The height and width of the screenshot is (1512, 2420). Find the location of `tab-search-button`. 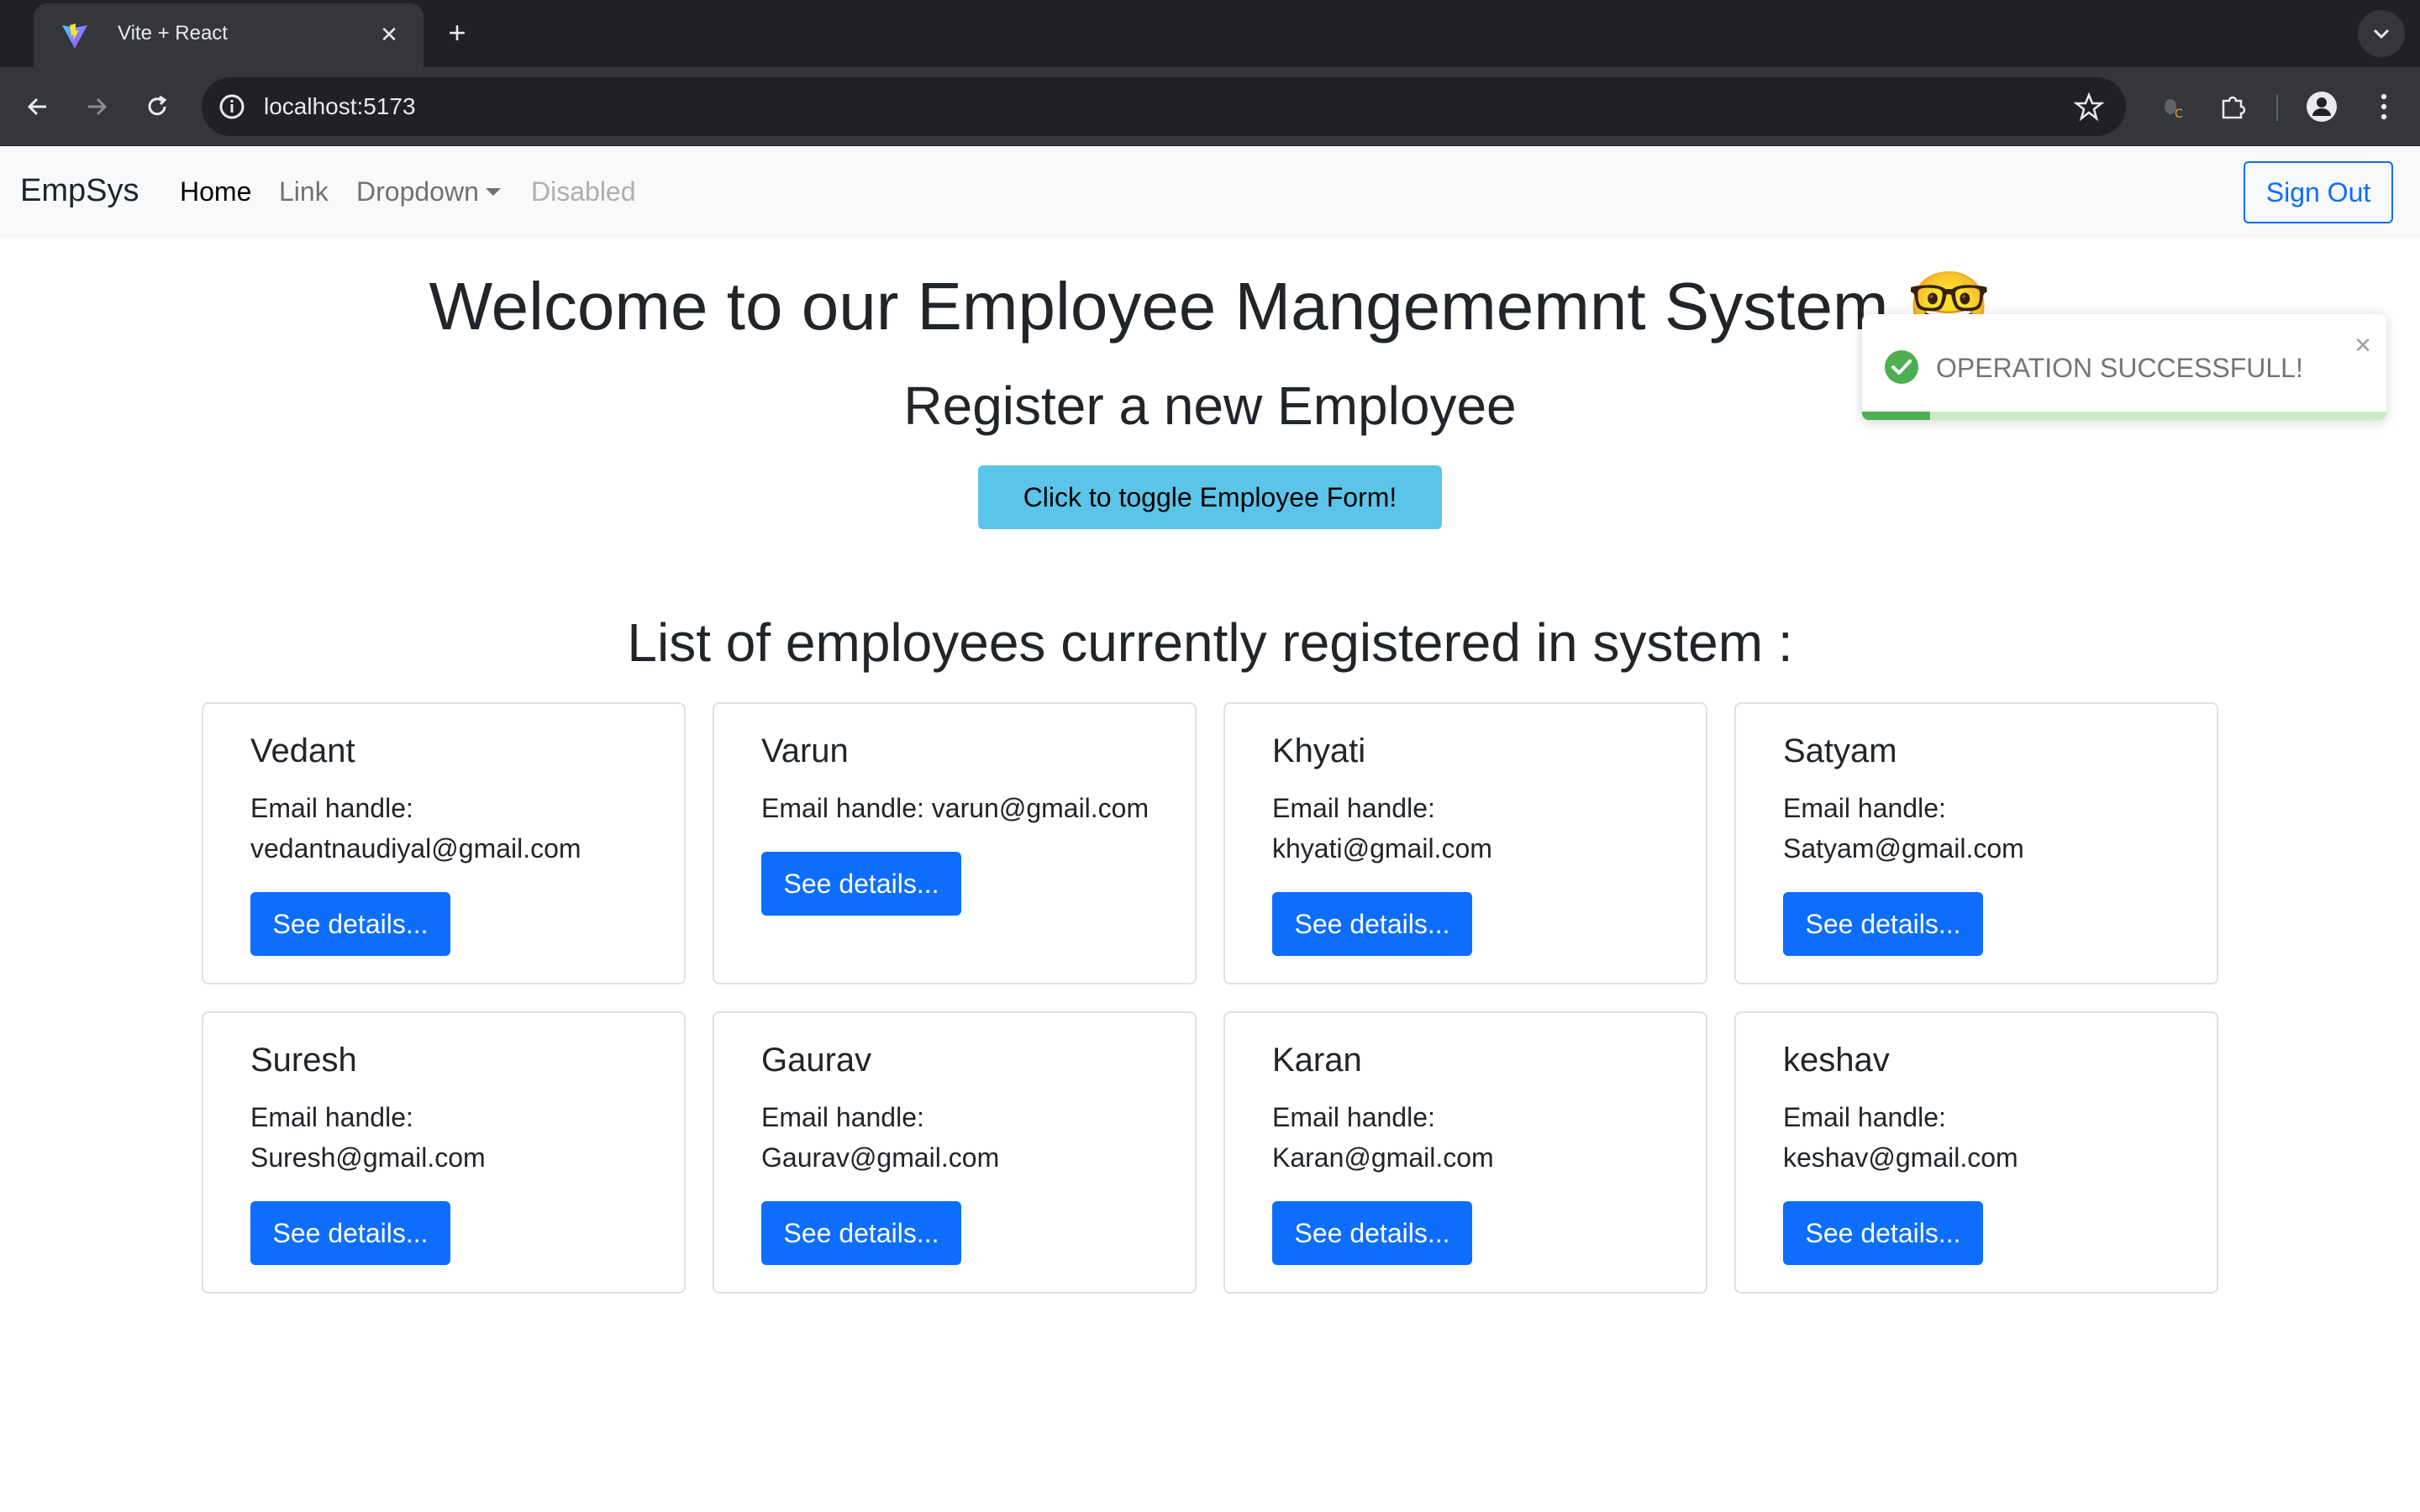

tab-search-button is located at coordinates (2382, 33).